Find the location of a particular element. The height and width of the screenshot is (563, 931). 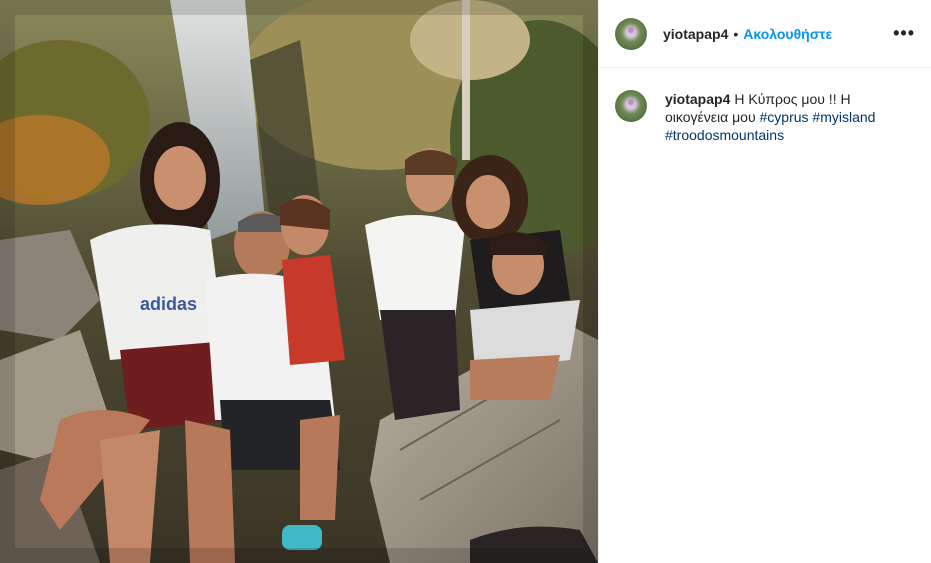

caption-avatar is located at coordinates (631, 106).